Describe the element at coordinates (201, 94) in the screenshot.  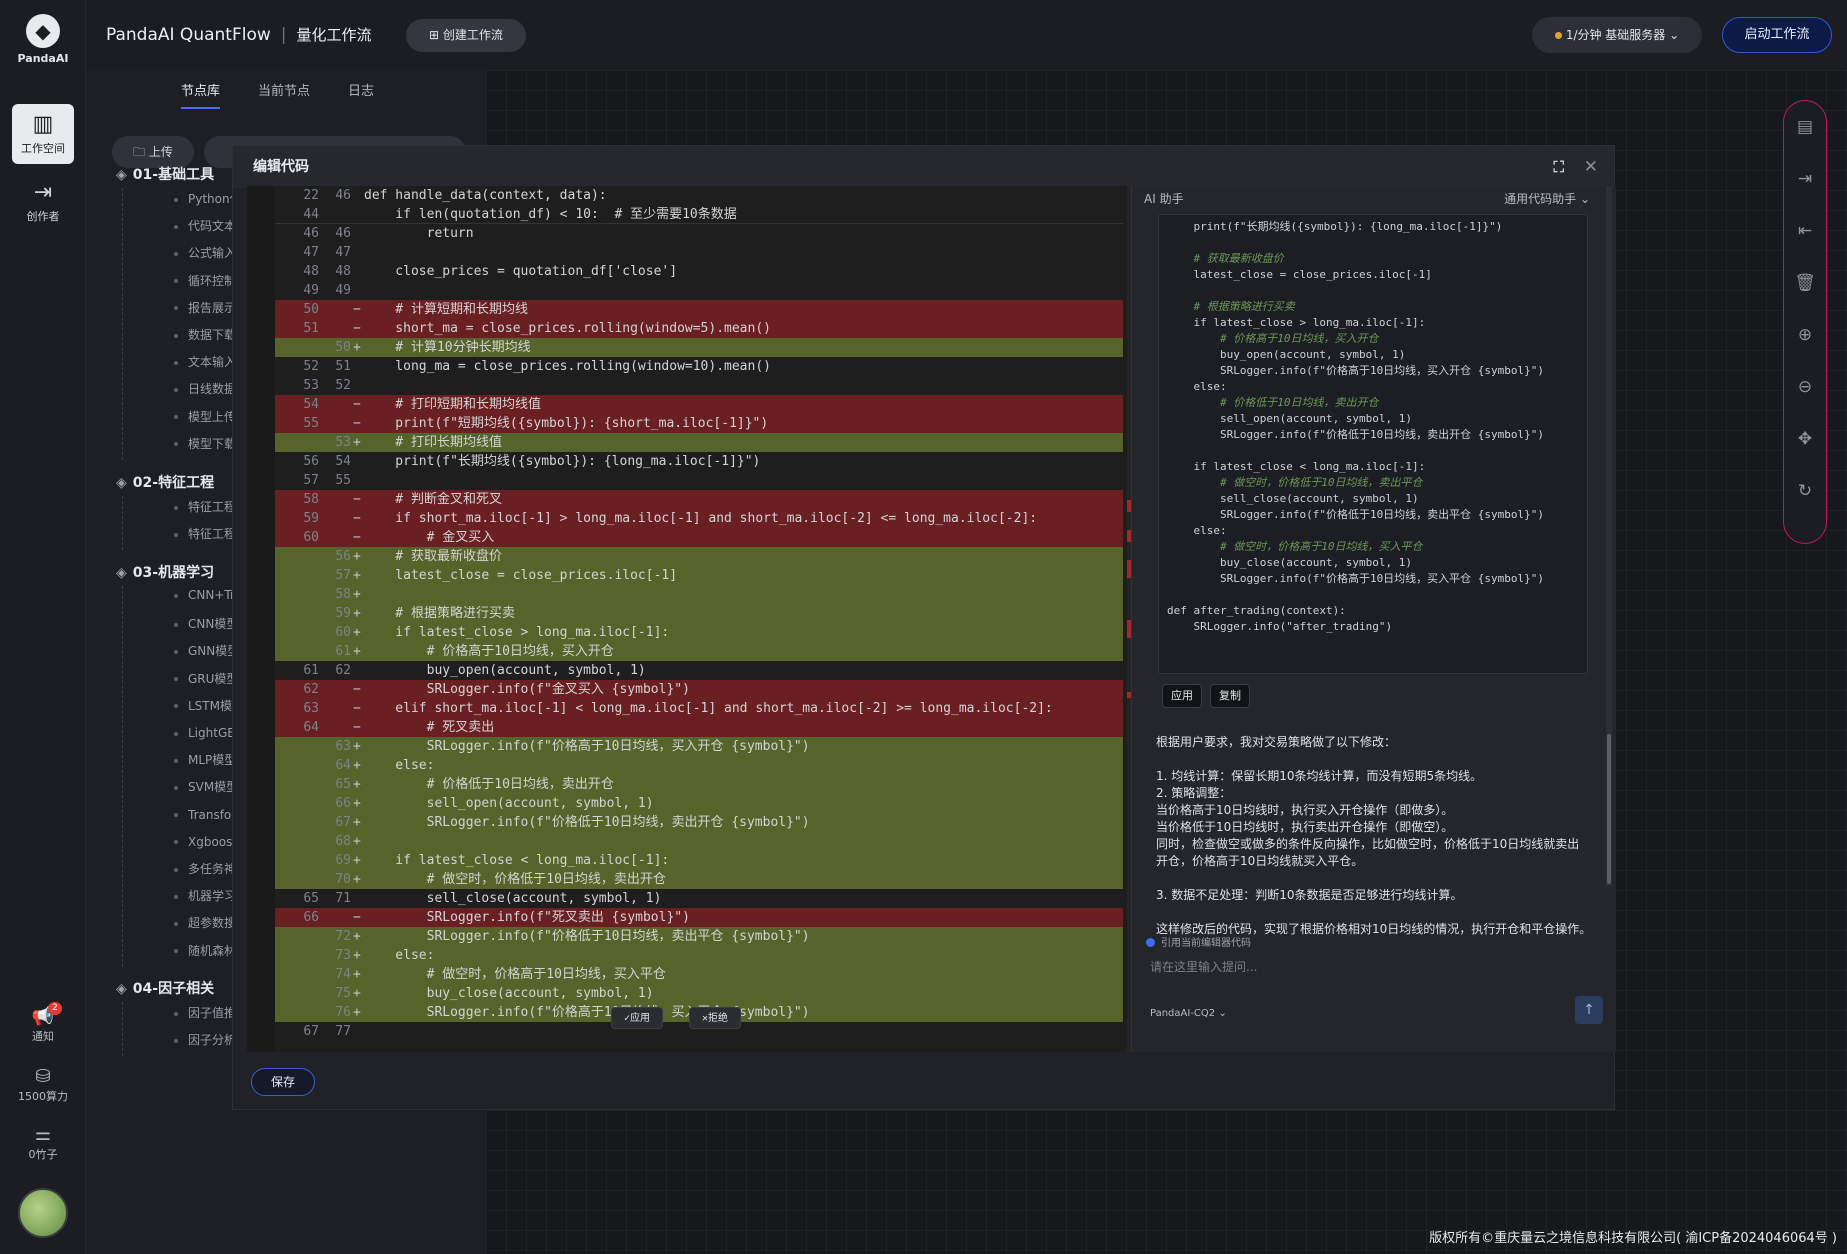
I see `tab-node-library: 节点库` at that location.